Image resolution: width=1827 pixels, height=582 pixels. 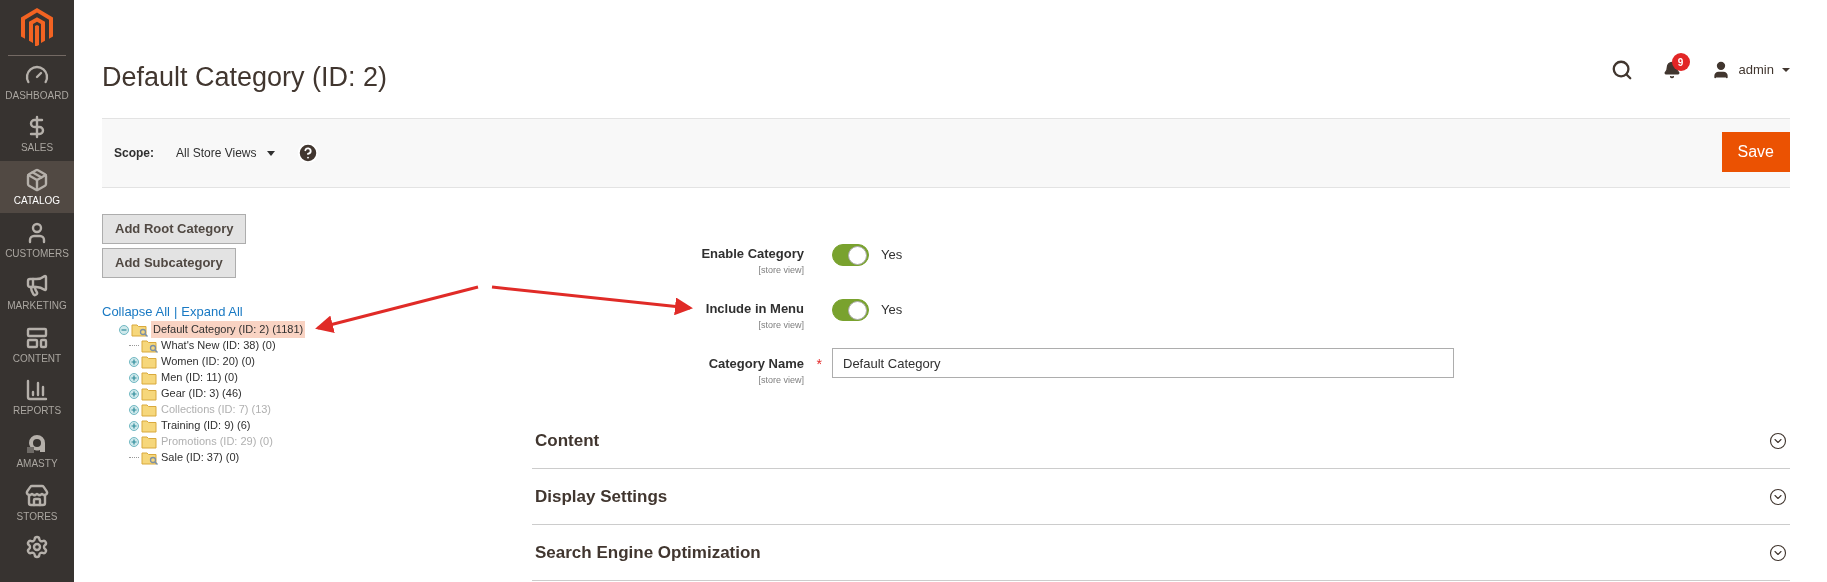 What do you see at coordinates (37, 390) in the screenshot?
I see `bar-chart-icon` at bounding box center [37, 390].